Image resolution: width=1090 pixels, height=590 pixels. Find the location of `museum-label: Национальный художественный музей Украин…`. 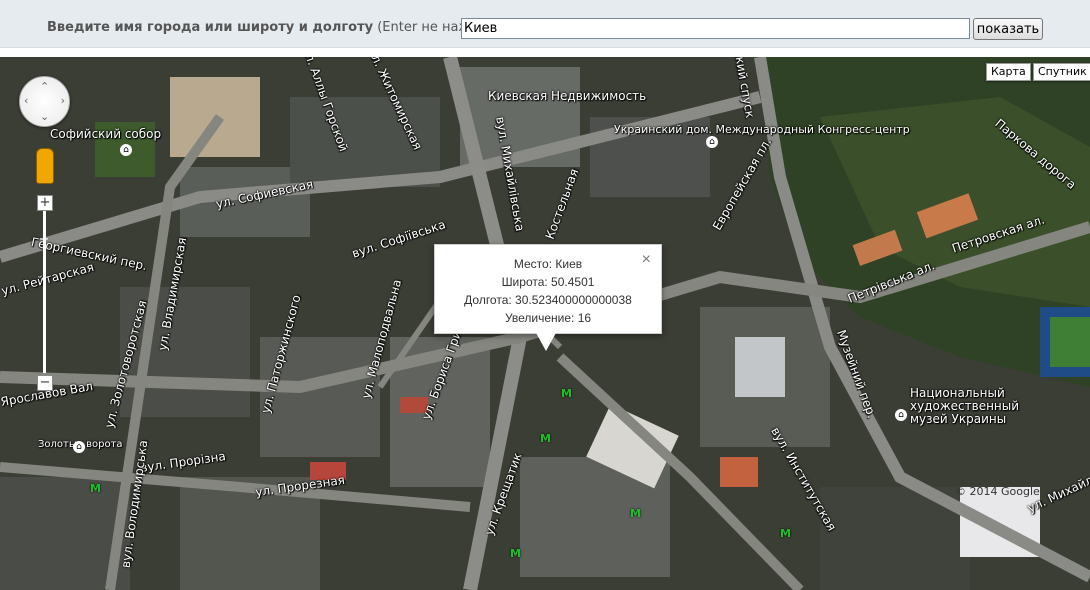

museum-label: Национальный художественный музей Украин… is located at coordinates (965, 406).